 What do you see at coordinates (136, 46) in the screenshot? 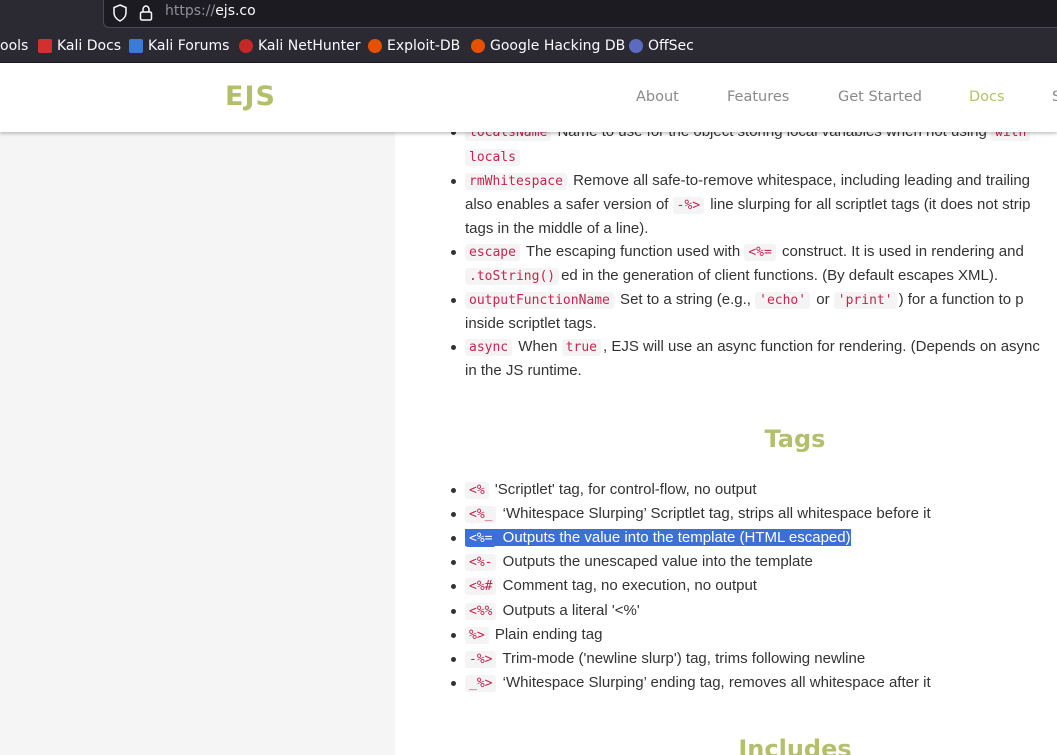
I see `kali-forums-icon` at bounding box center [136, 46].